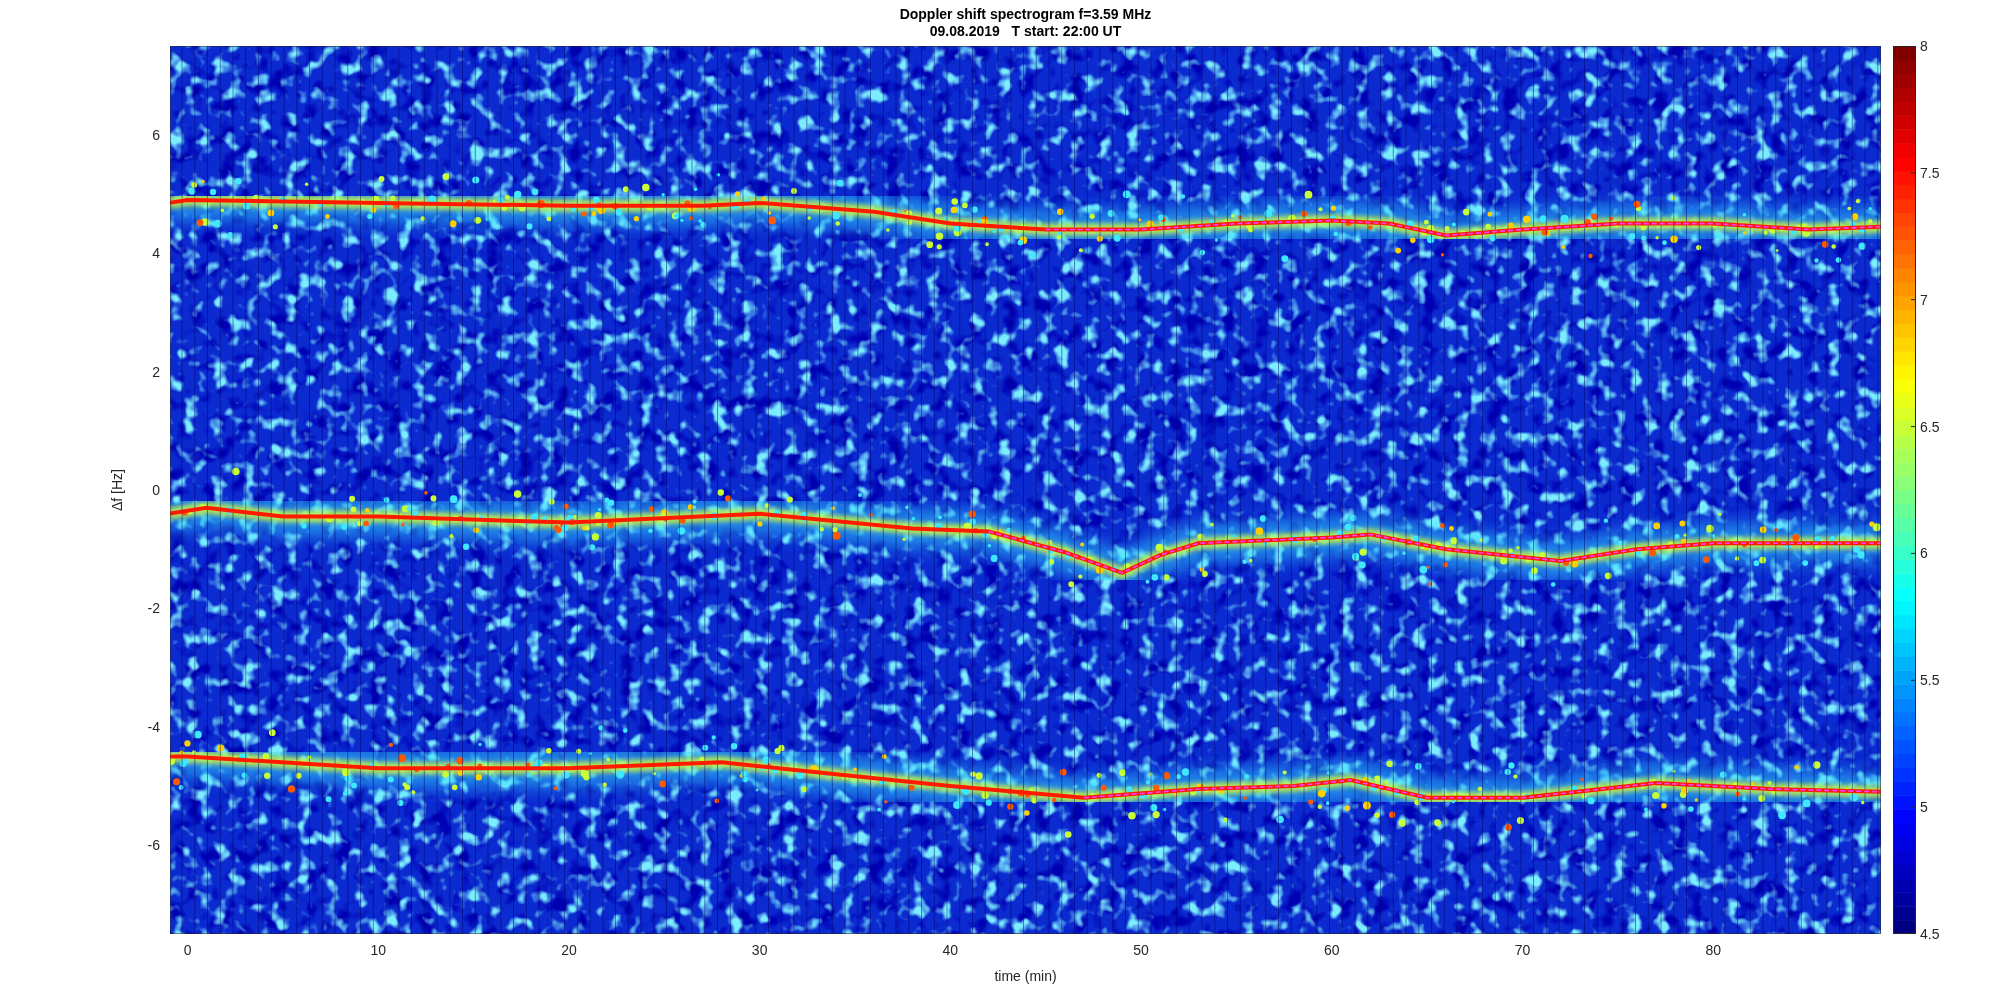 This screenshot has height=1003, width=2000. I want to click on x-tick-label: 50, so click(1141, 950).